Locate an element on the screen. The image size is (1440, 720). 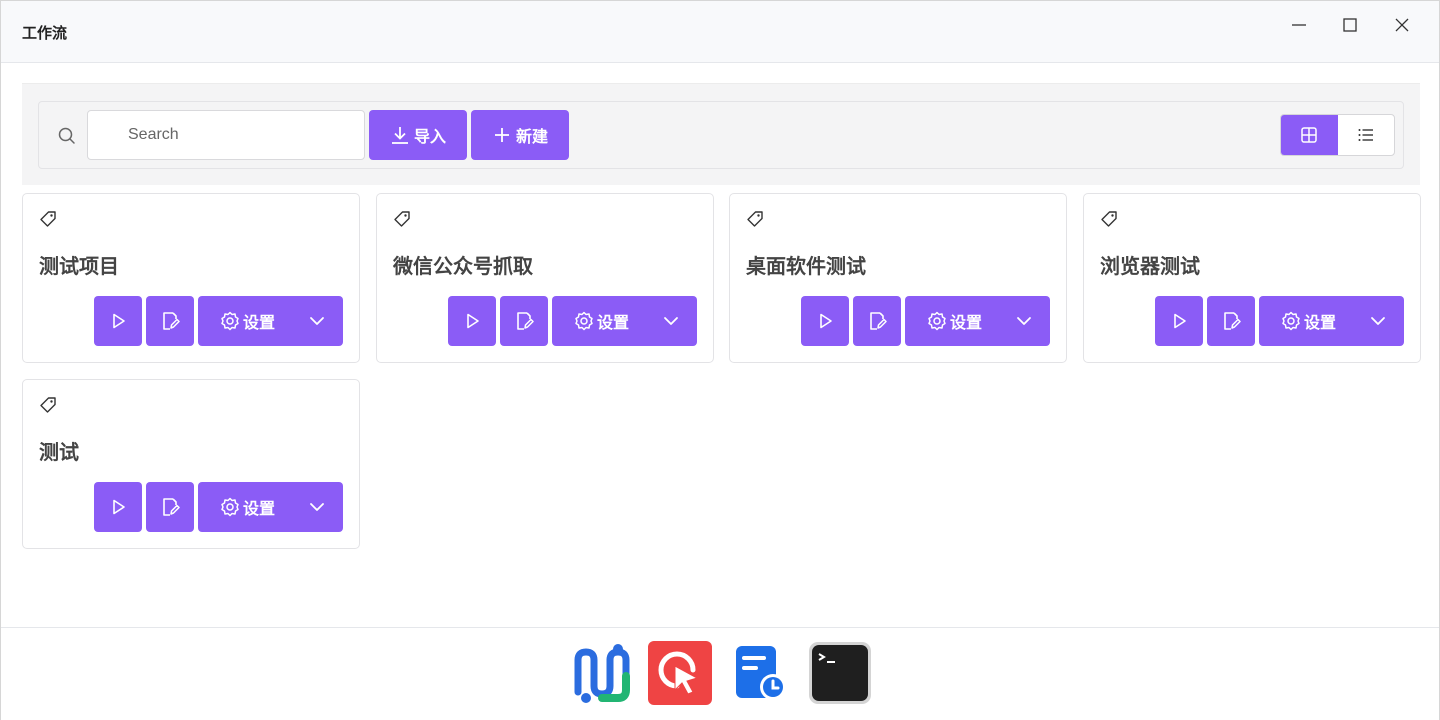
workflow-title: 桌面软件测试 is located at coordinates (806, 266).